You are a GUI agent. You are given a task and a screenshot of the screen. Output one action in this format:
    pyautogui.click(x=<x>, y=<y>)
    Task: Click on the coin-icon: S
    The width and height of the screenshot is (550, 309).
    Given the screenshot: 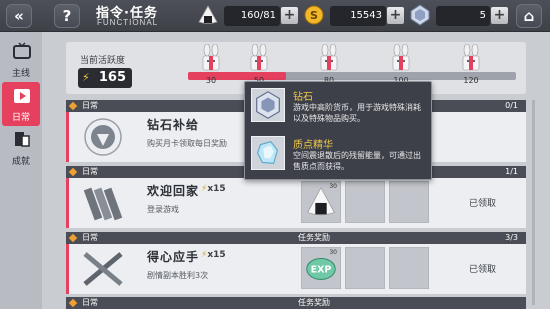 What is the action you would take?
    pyautogui.click(x=314, y=15)
    